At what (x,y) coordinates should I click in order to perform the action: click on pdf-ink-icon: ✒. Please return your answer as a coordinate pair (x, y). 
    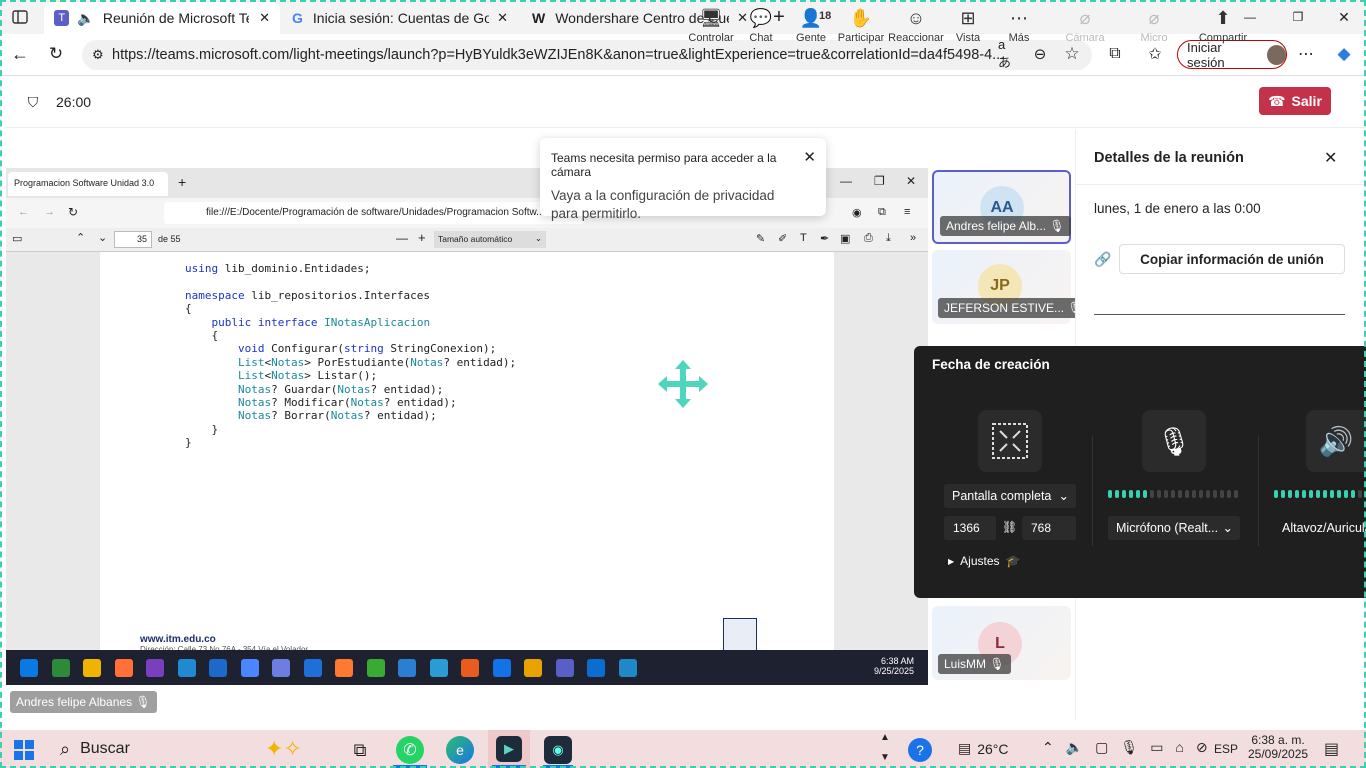
    Looking at the image, I should click on (824, 238).